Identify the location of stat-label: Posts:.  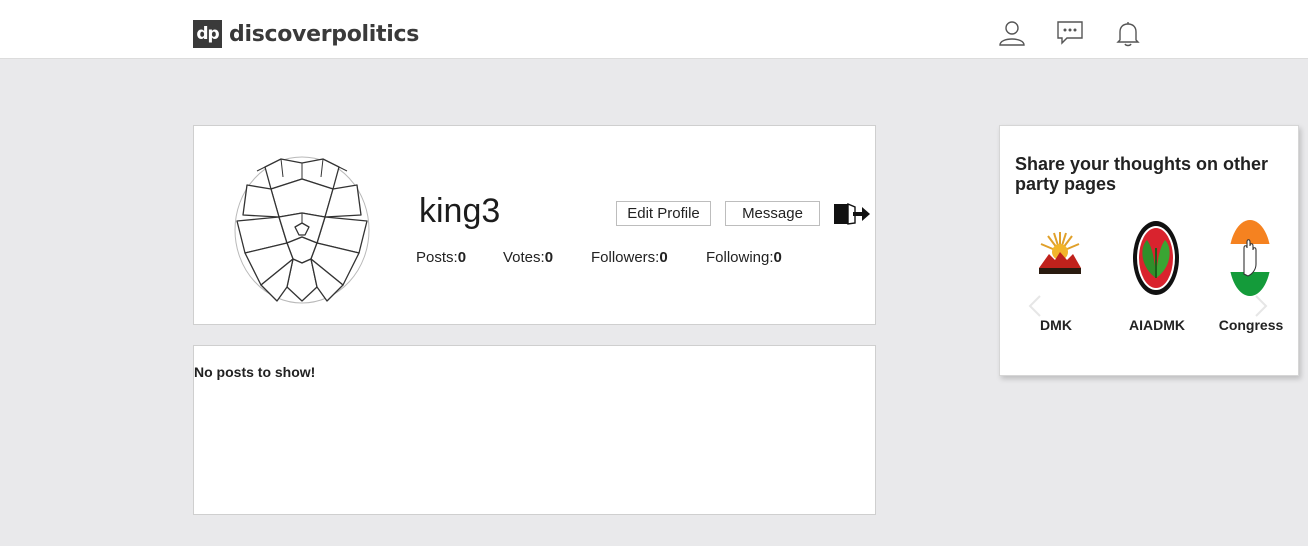
(437, 257).